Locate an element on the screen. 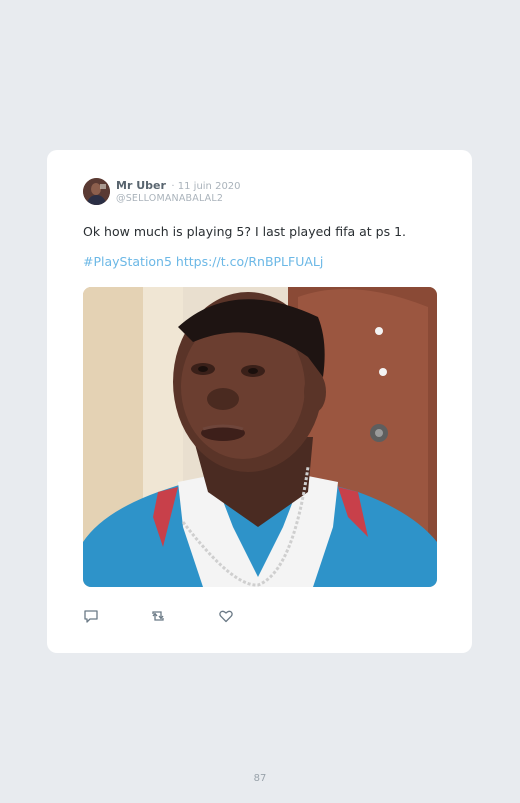 The image size is (520, 803). author-handle: @SELLOMANABALAL2 is located at coordinates (169, 198).